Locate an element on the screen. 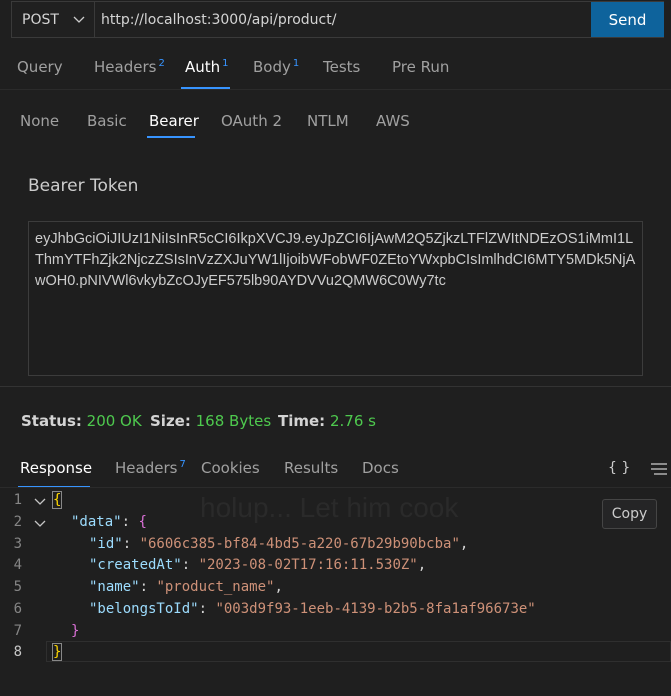  size-value: 168 Bytes is located at coordinates (233, 421).